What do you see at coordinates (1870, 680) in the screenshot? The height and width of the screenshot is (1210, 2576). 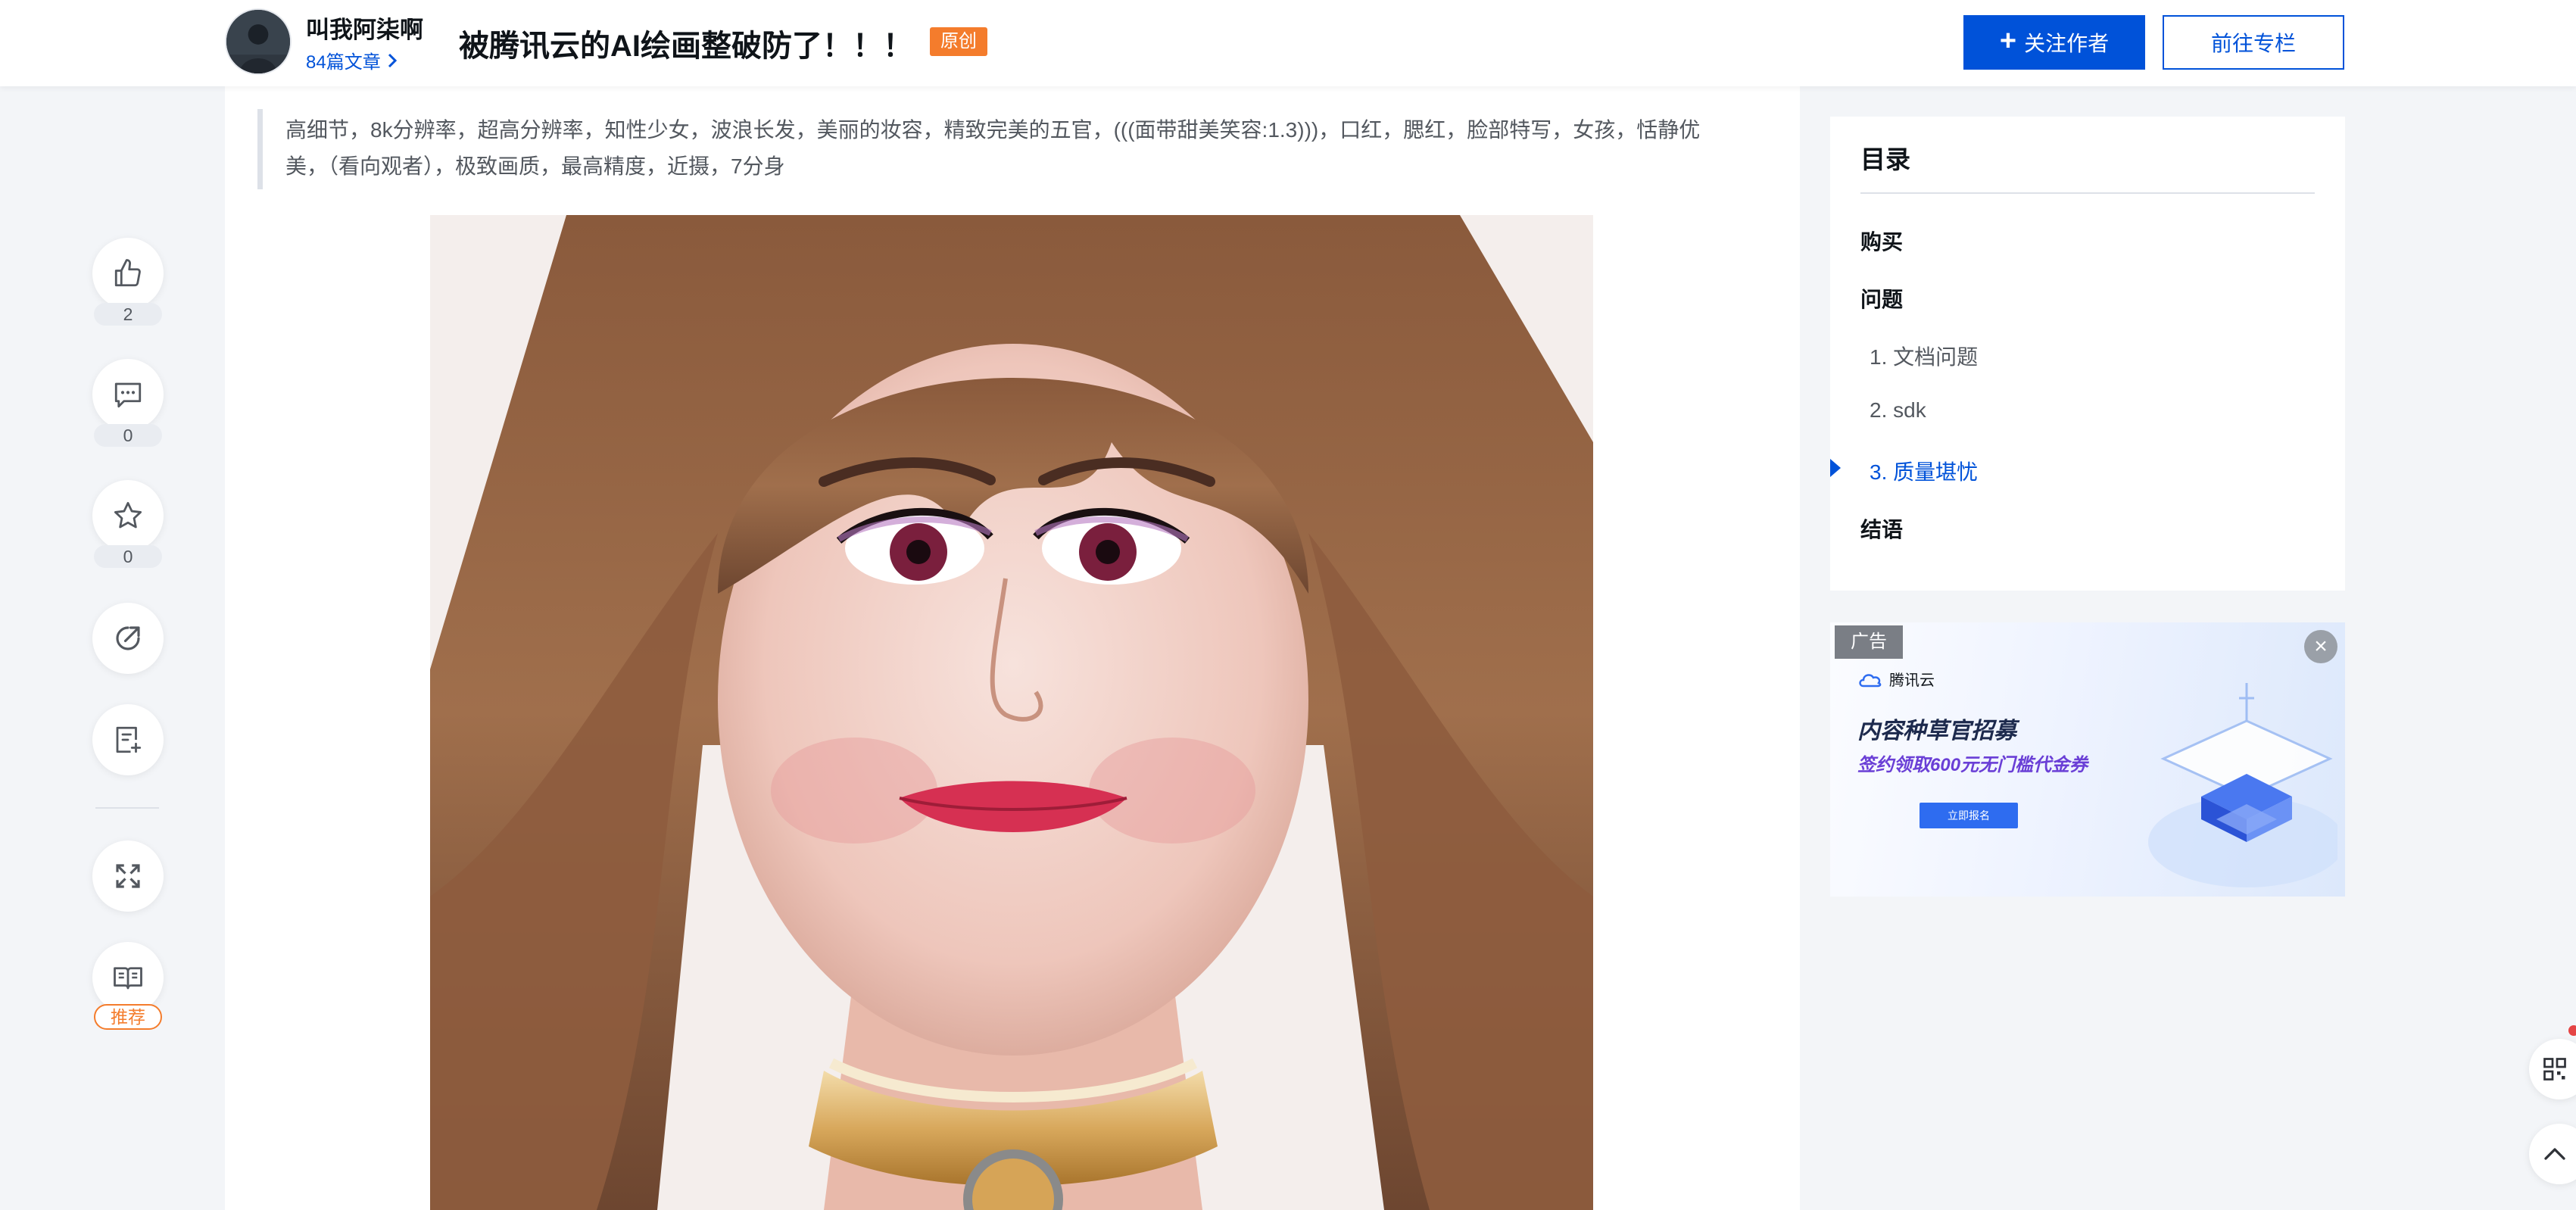 I see `cloud-logo-icon` at bounding box center [1870, 680].